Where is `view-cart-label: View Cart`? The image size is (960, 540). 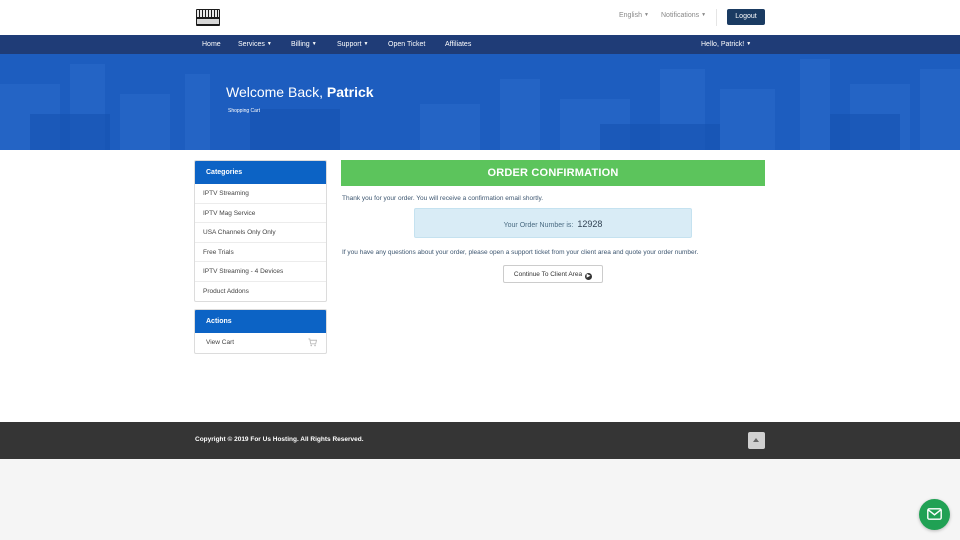 view-cart-label: View Cart is located at coordinates (220, 342).